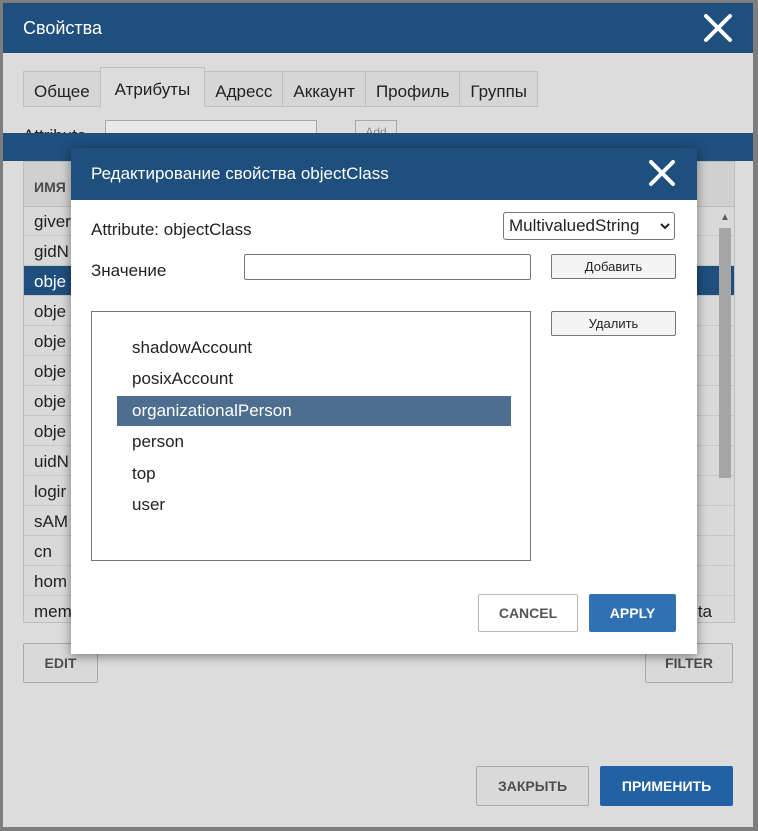 The height and width of the screenshot is (831, 758). I want to click on chevron-down-icon, so click(665, 226).